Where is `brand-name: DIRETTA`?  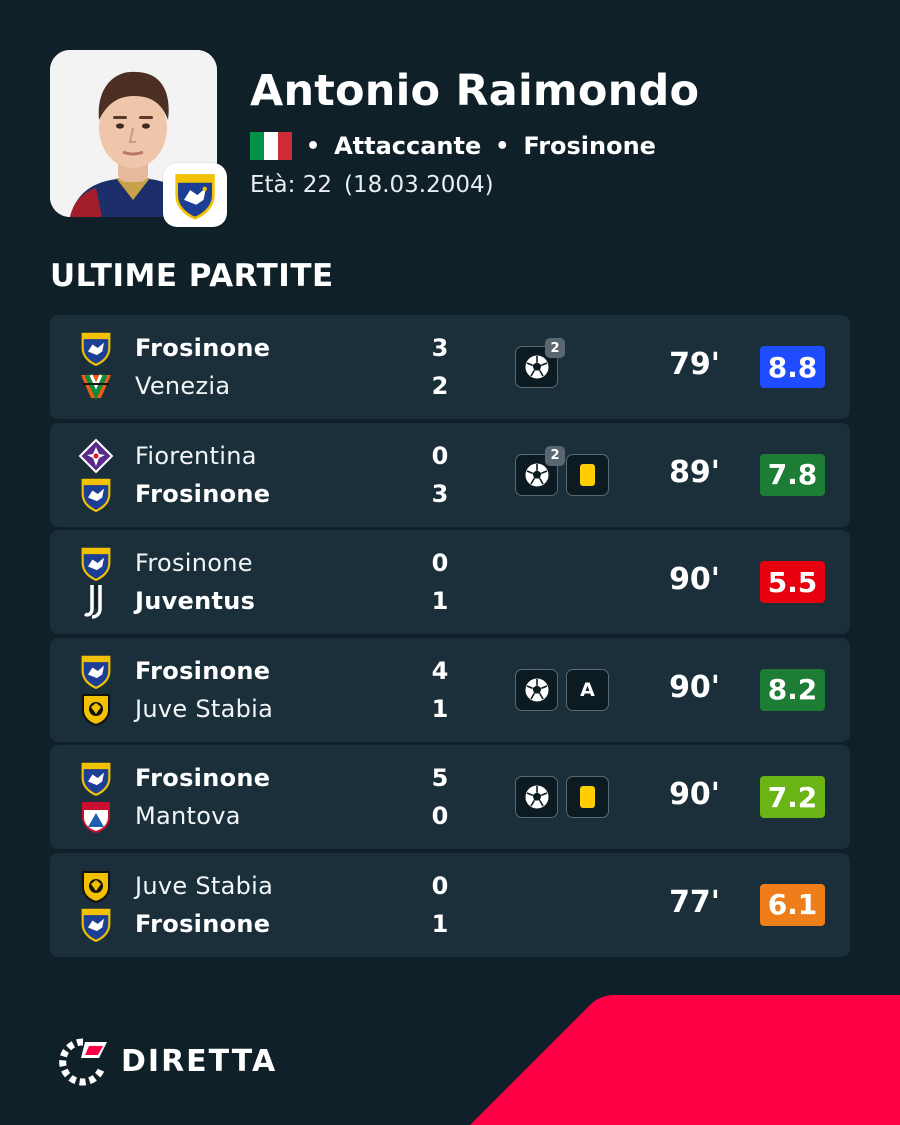 brand-name: DIRETTA is located at coordinates (199, 1061).